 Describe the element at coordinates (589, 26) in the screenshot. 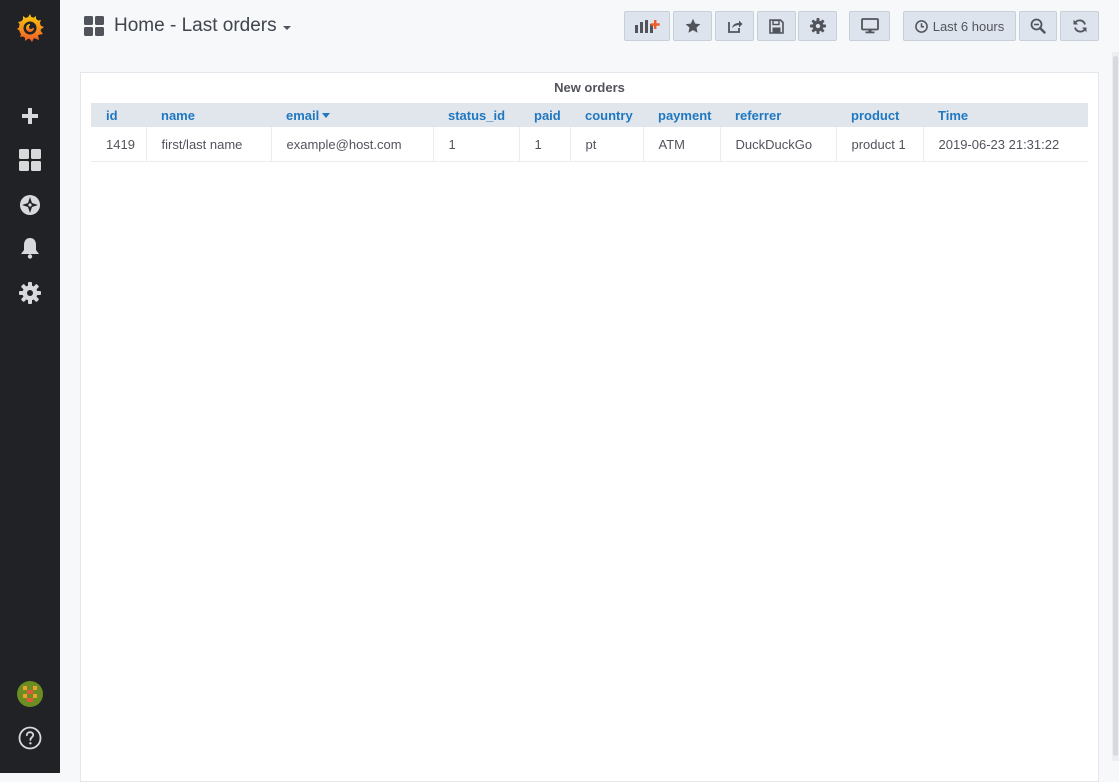

I see `dashboard-navbar: Home - Last orders Last 6 hours` at that location.